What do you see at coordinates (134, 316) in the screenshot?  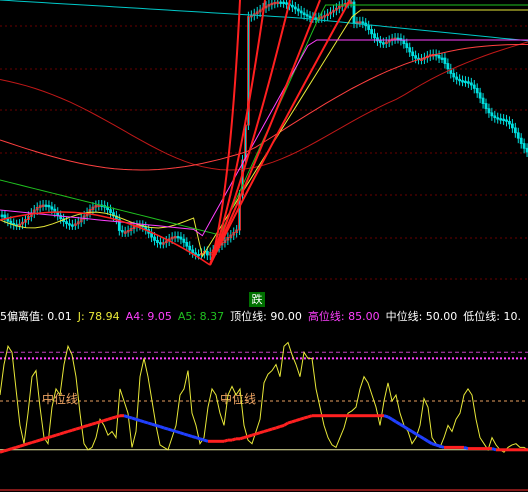 I see `header-label: A4:` at bounding box center [134, 316].